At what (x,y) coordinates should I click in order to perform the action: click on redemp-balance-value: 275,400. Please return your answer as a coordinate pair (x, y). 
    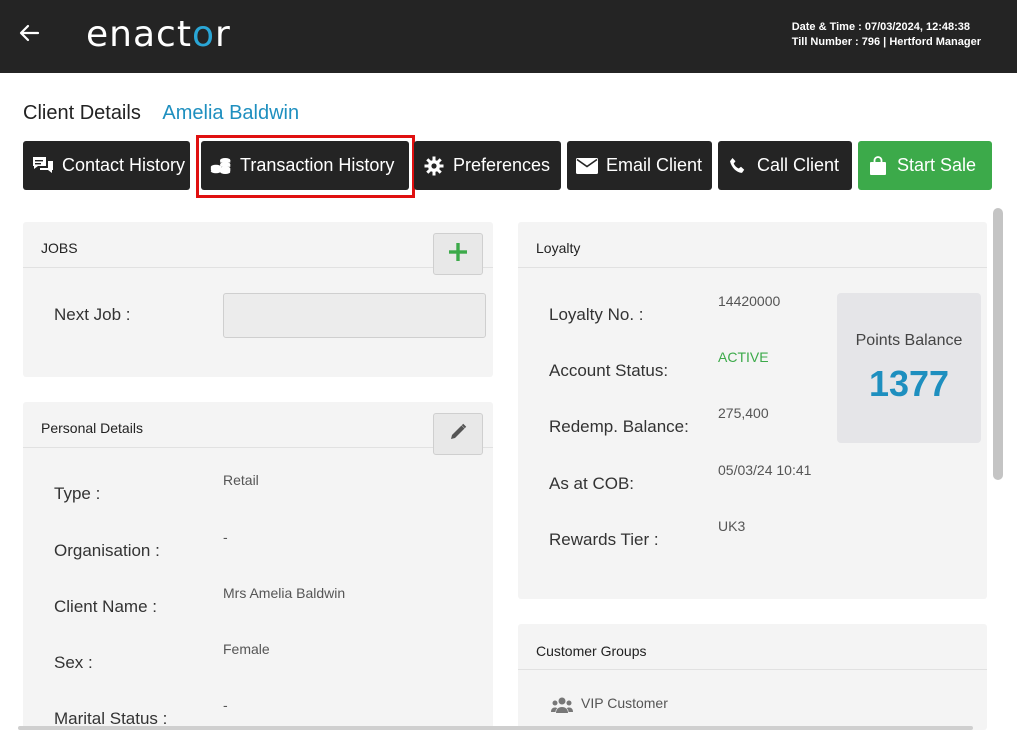
    Looking at the image, I should click on (743, 413).